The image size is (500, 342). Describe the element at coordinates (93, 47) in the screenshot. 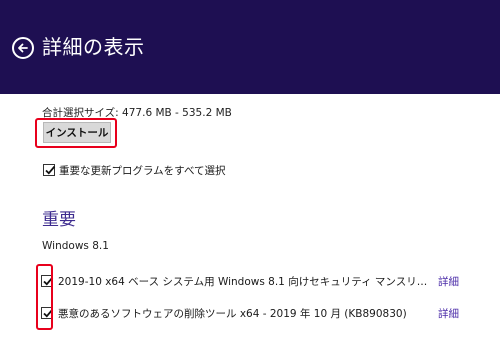

I see `page-title: 詳細の表示` at that location.